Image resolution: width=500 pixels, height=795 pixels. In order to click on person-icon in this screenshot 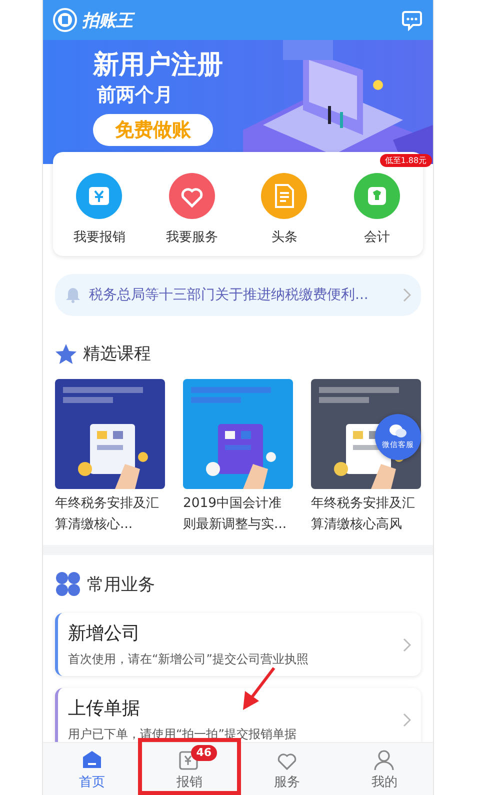, I will do `click(384, 760)`.